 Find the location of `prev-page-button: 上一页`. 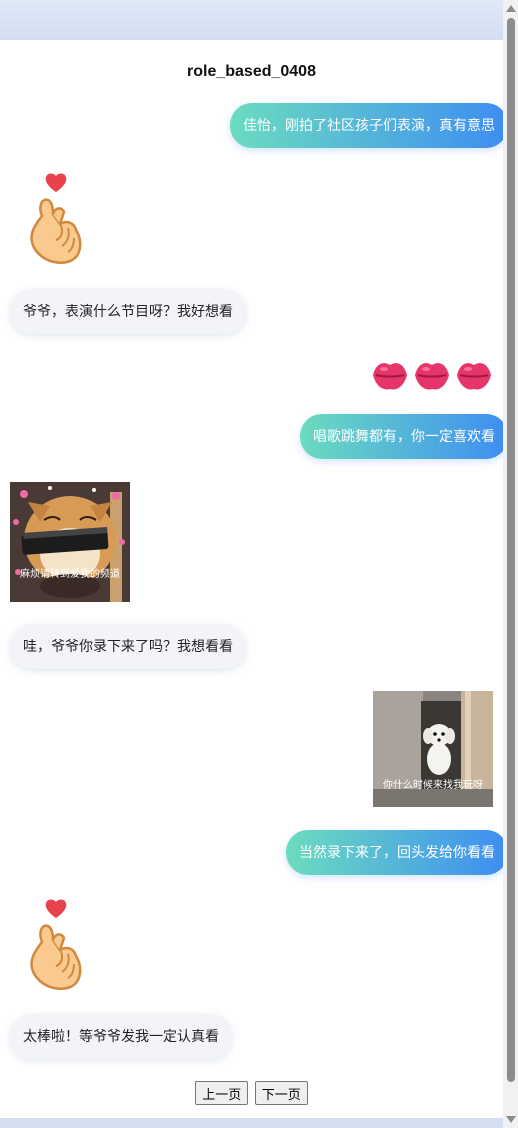

prev-page-button: 上一页 is located at coordinates (222, 1093).